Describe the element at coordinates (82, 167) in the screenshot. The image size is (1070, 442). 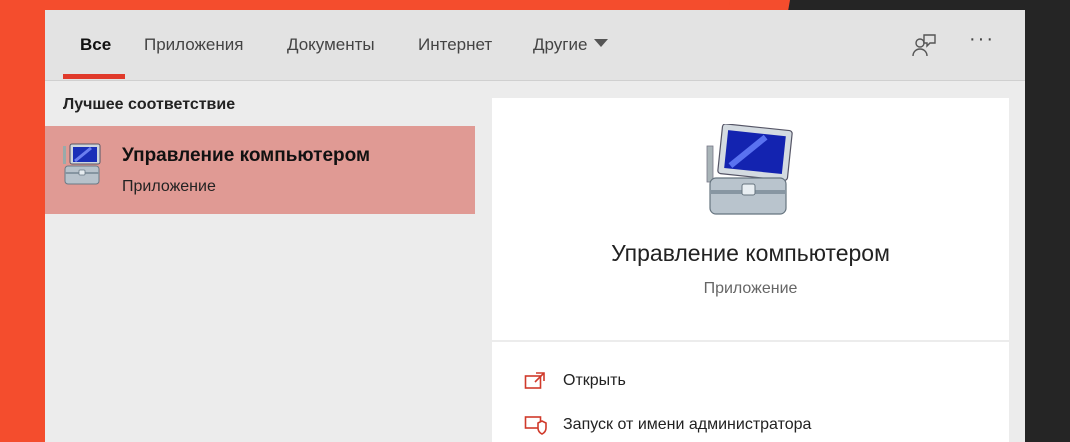
I see `computer-management-icon` at that location.